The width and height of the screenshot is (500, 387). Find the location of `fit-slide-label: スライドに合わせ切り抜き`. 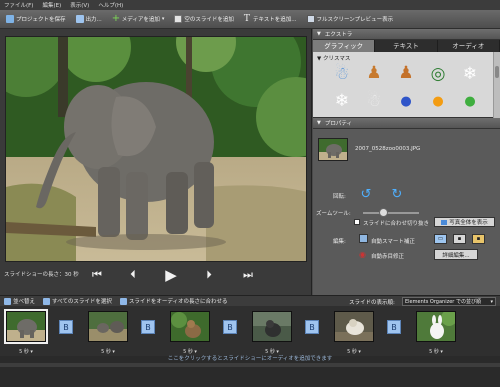

fit-slide-label: スライドに合わせ切り抜き is located at coordinates (396, 224).